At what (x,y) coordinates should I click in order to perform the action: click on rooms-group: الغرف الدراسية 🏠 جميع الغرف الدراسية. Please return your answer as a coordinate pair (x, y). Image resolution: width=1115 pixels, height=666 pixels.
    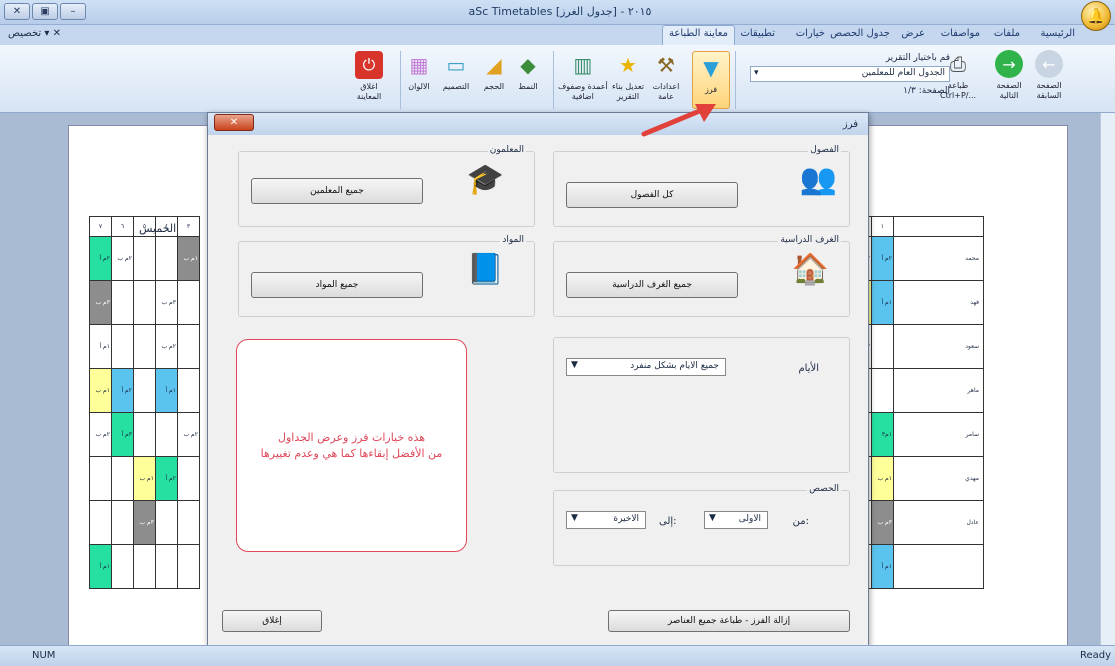
    Looking at the image, I should click on (701, 276).